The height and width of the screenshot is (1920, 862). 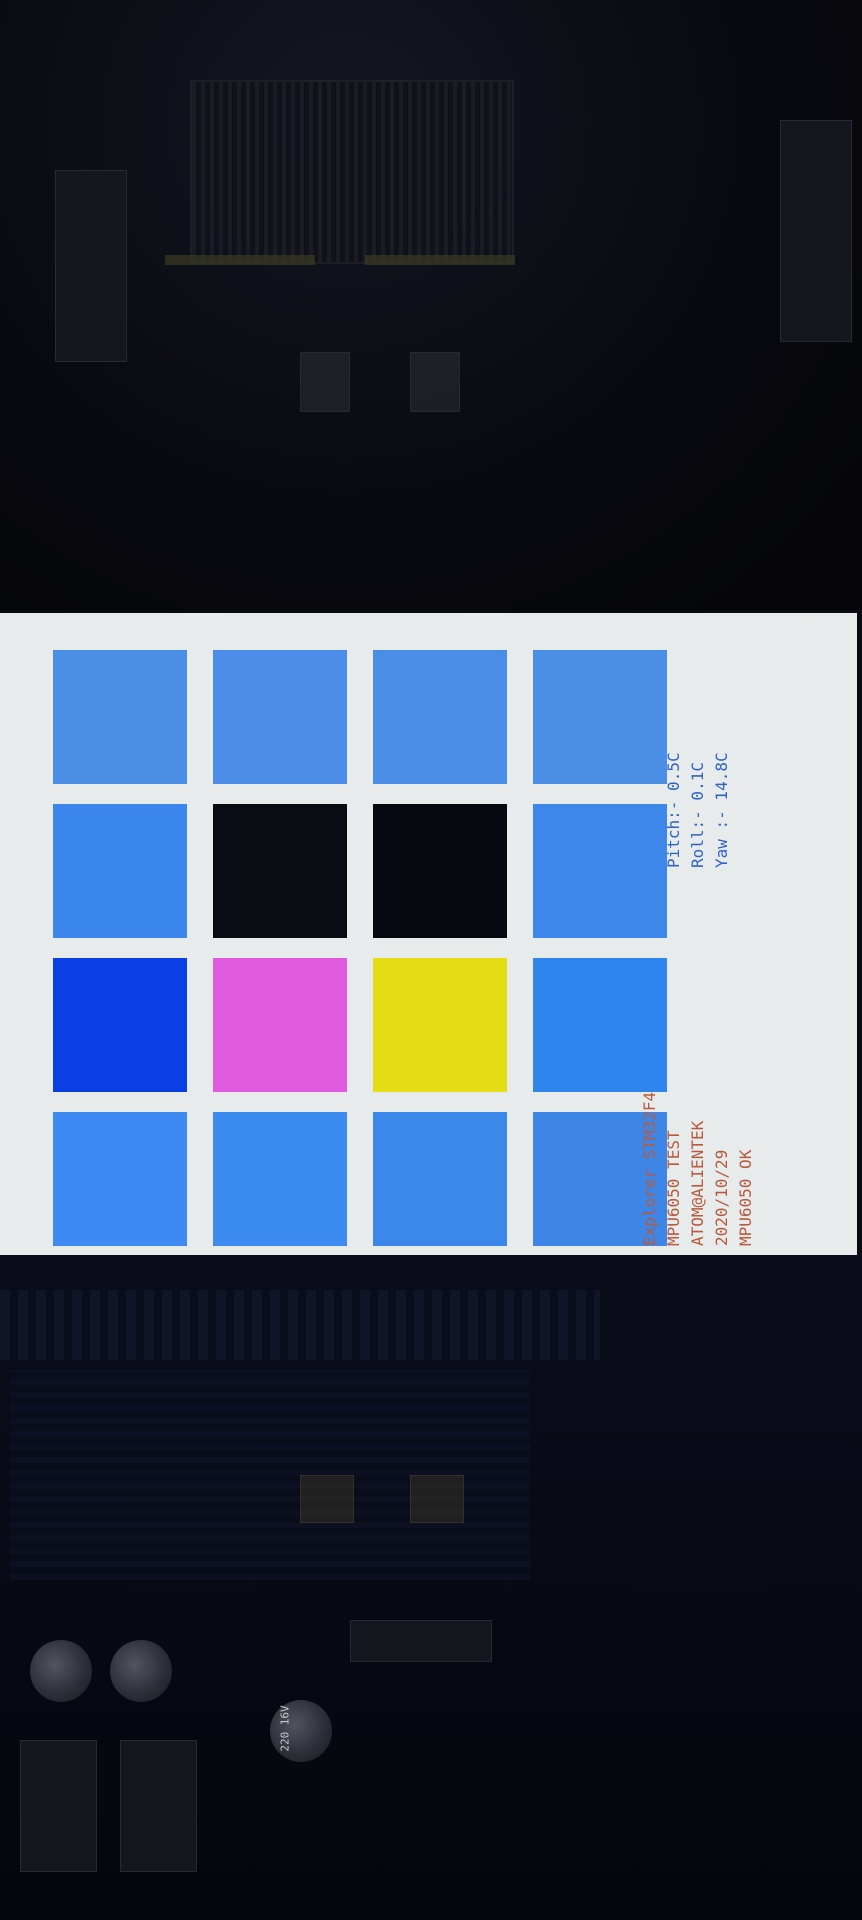 What do you see at coordinates (697, 843) in the screenshot?
I see `roll-label: Roll:` at bounding box center [697, 843].